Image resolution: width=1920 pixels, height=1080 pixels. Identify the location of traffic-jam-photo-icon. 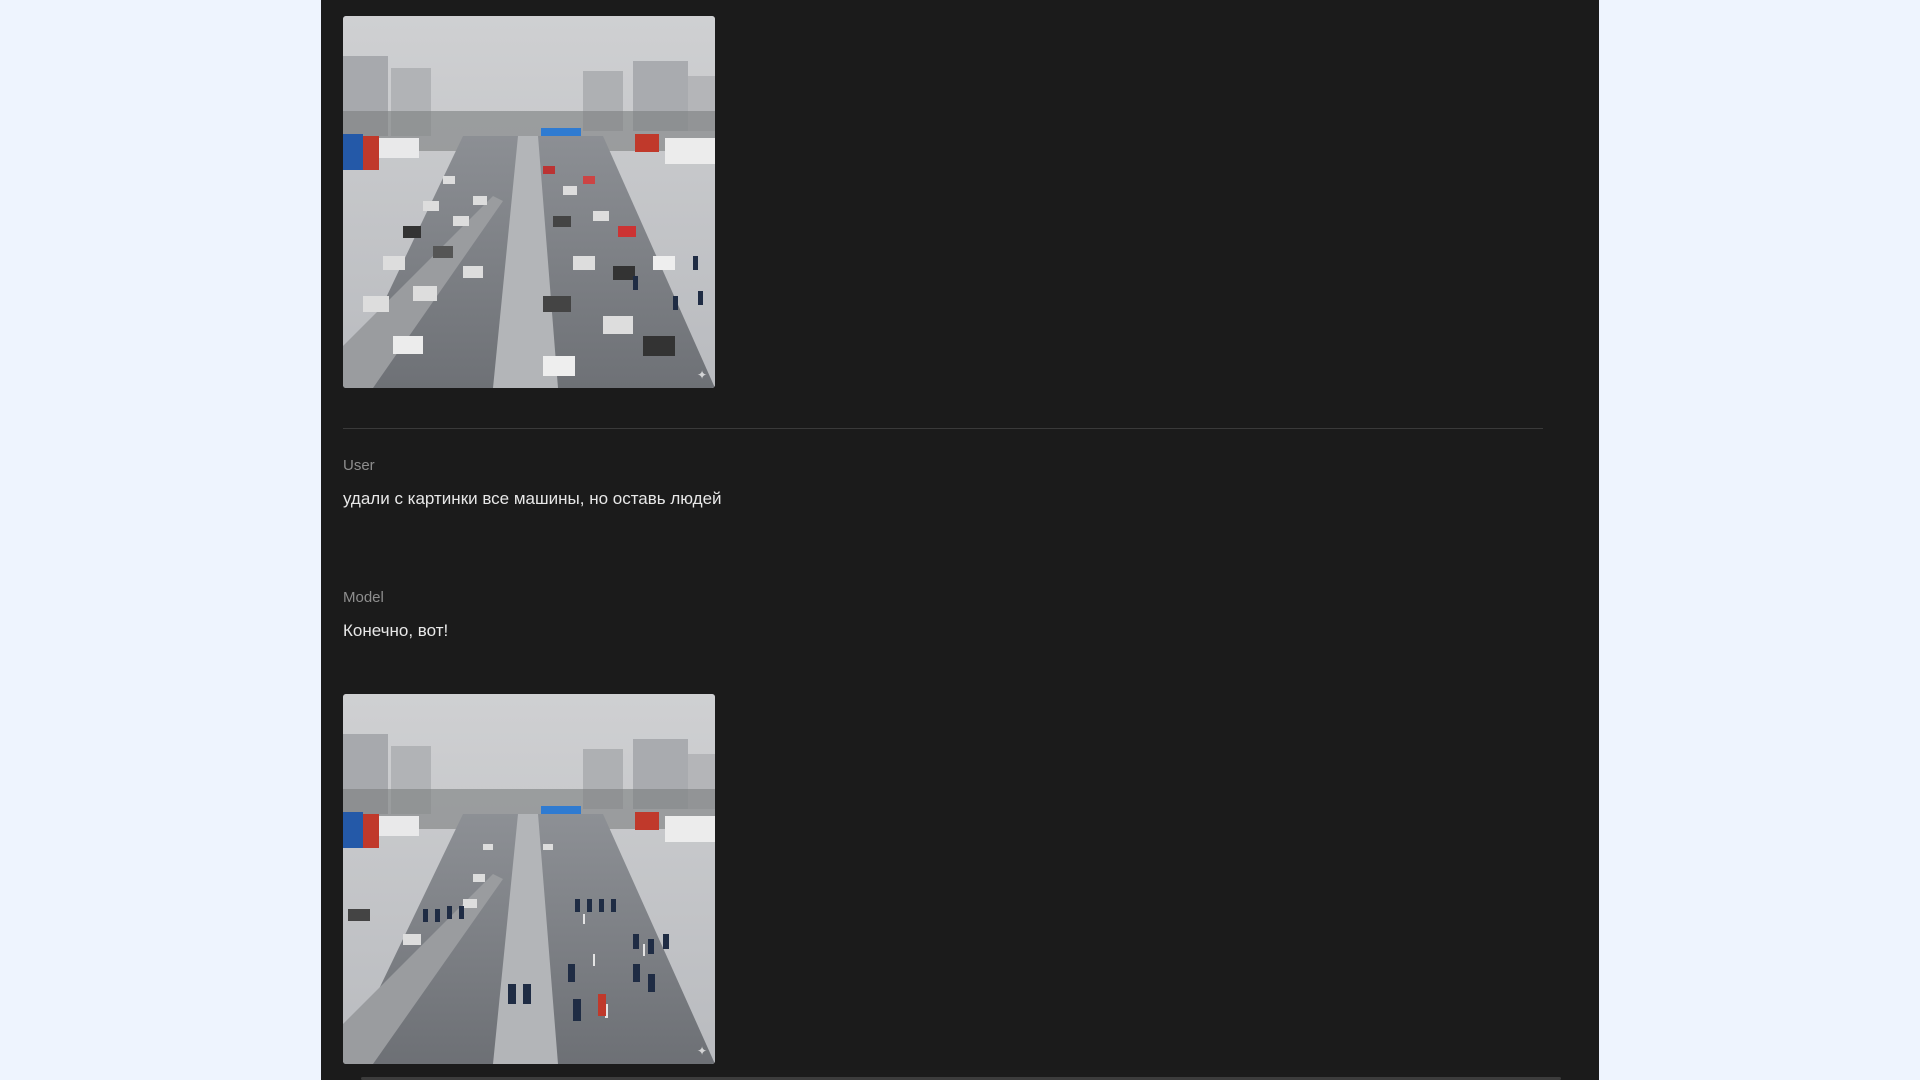
(529, 202).